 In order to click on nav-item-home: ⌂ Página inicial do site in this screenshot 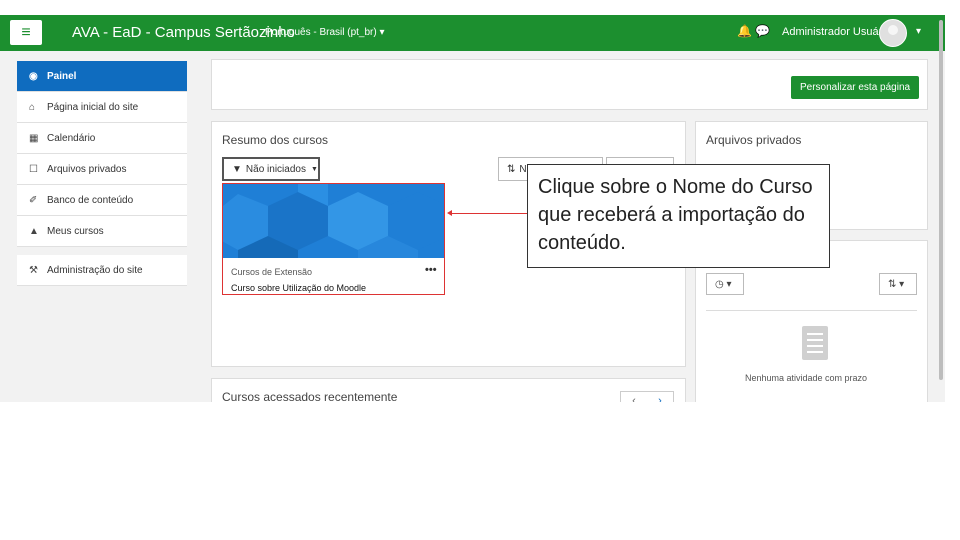, I will do `click(102, 107)`.